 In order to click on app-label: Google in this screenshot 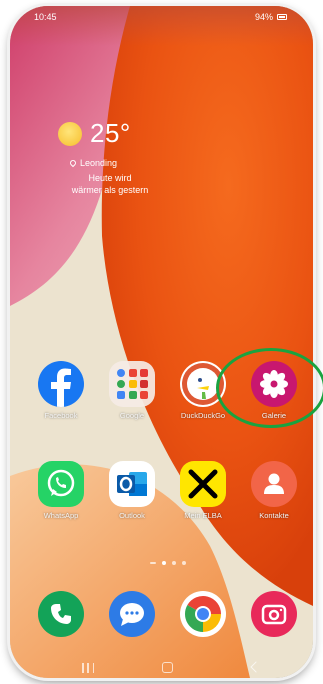, I will do `click(132, 415)`.